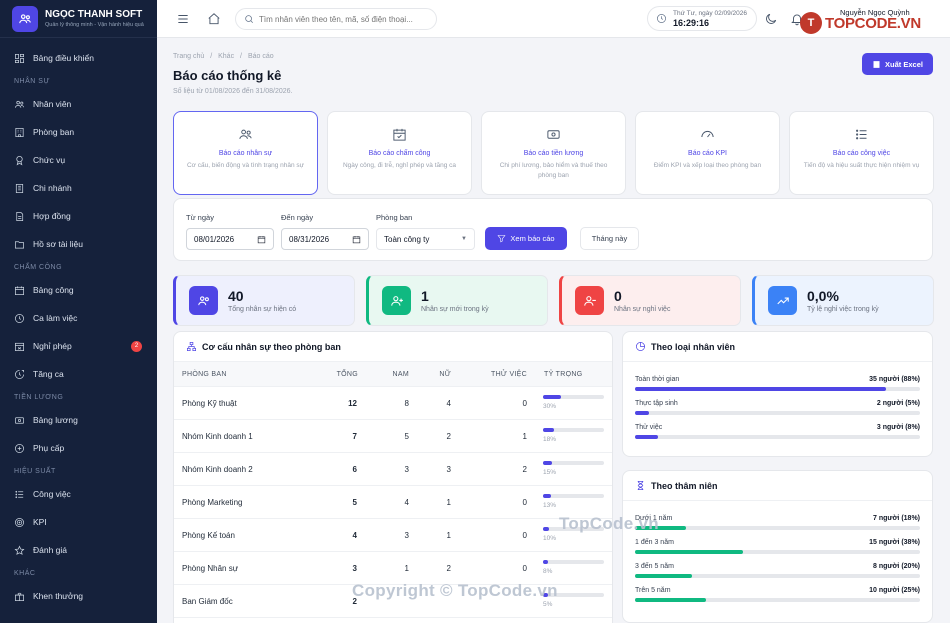  What do you see at coordinates (78, 104) in the screenshot?
I see `sidebar-item-users: Nhân viên` at bounding box center [78, 104].